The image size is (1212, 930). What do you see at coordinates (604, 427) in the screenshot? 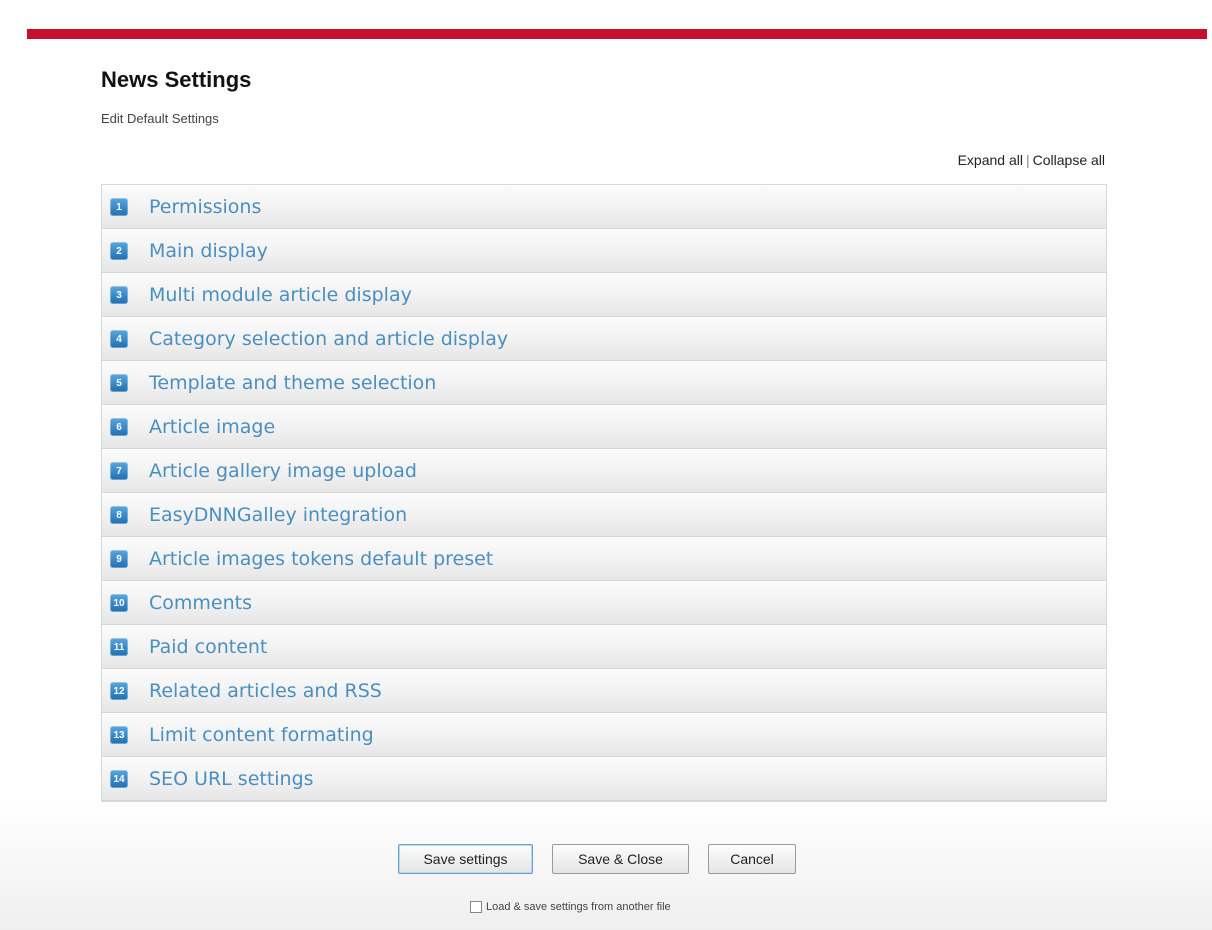
I see `section-article-image: 6 Article image` at bounding box center [604, 427].